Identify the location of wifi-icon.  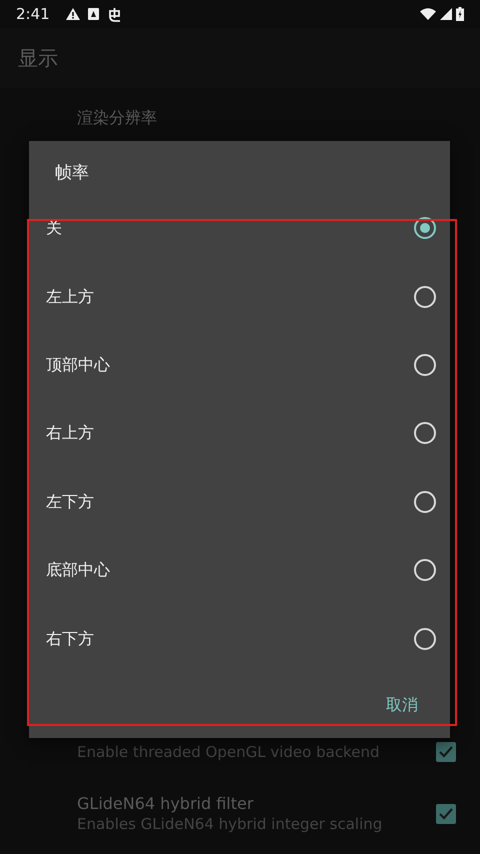
(428, 14).